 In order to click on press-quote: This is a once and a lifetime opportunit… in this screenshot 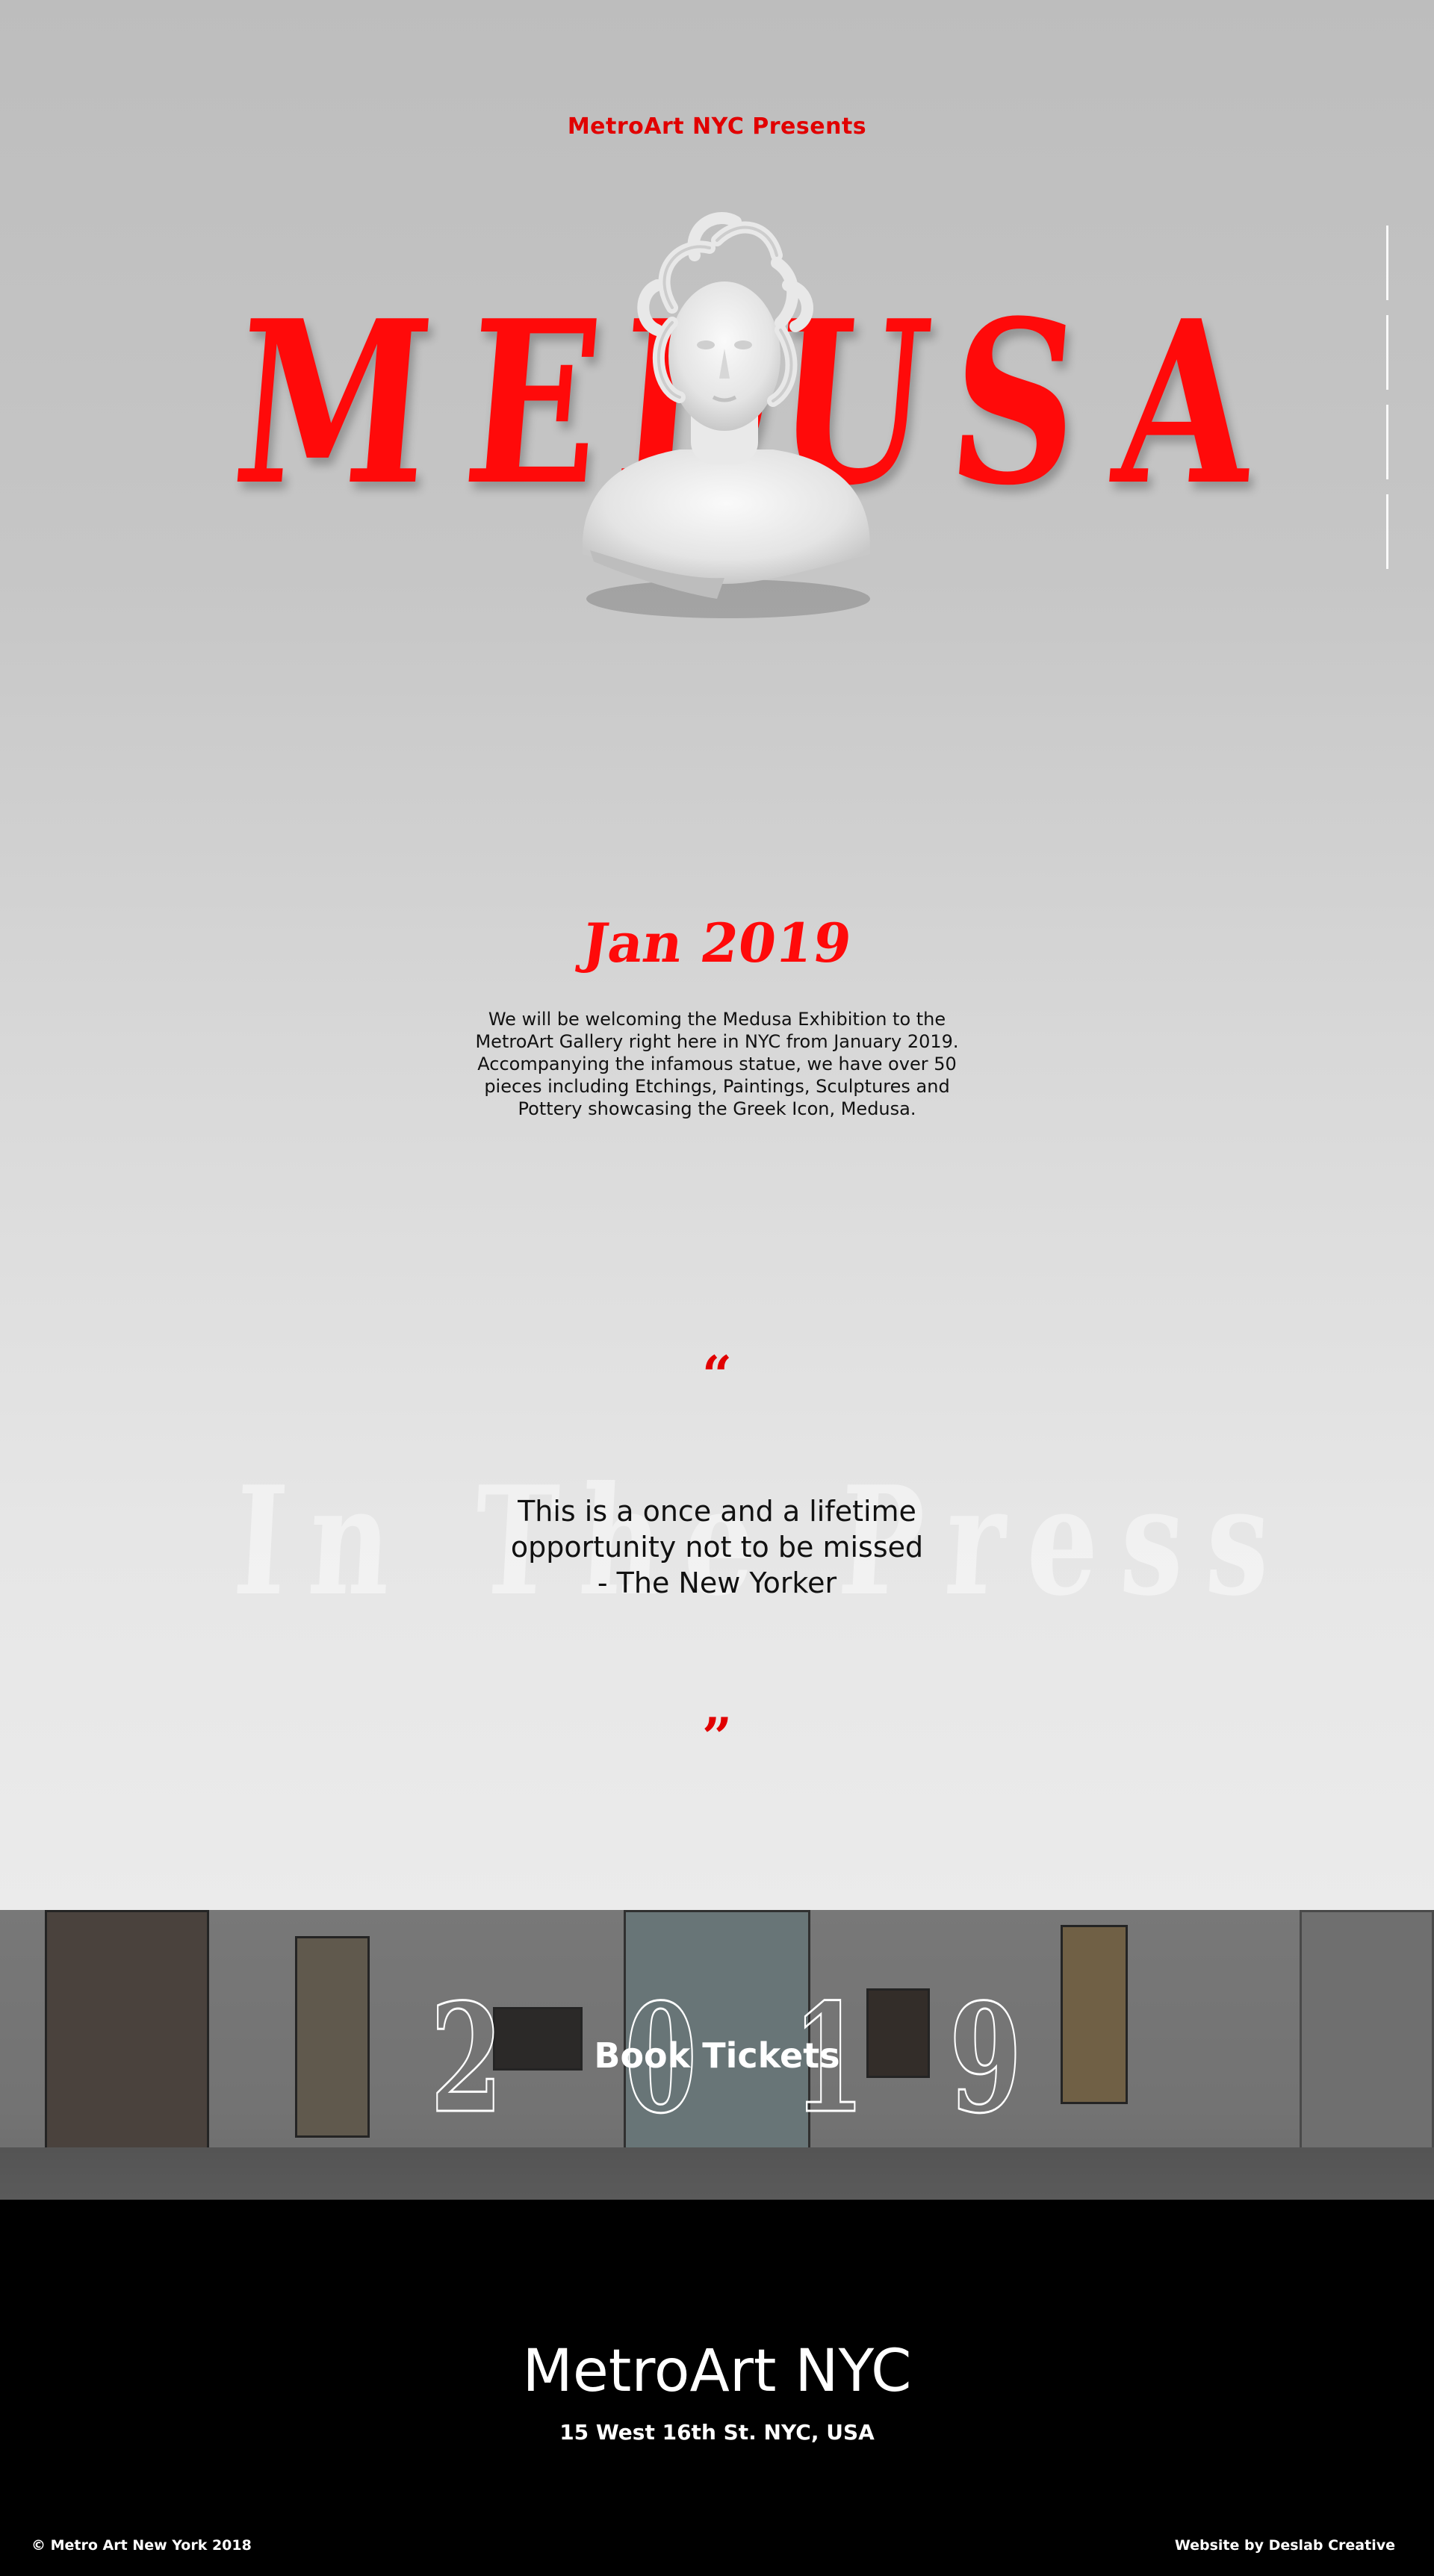, I will do `click(717, 1547)`.